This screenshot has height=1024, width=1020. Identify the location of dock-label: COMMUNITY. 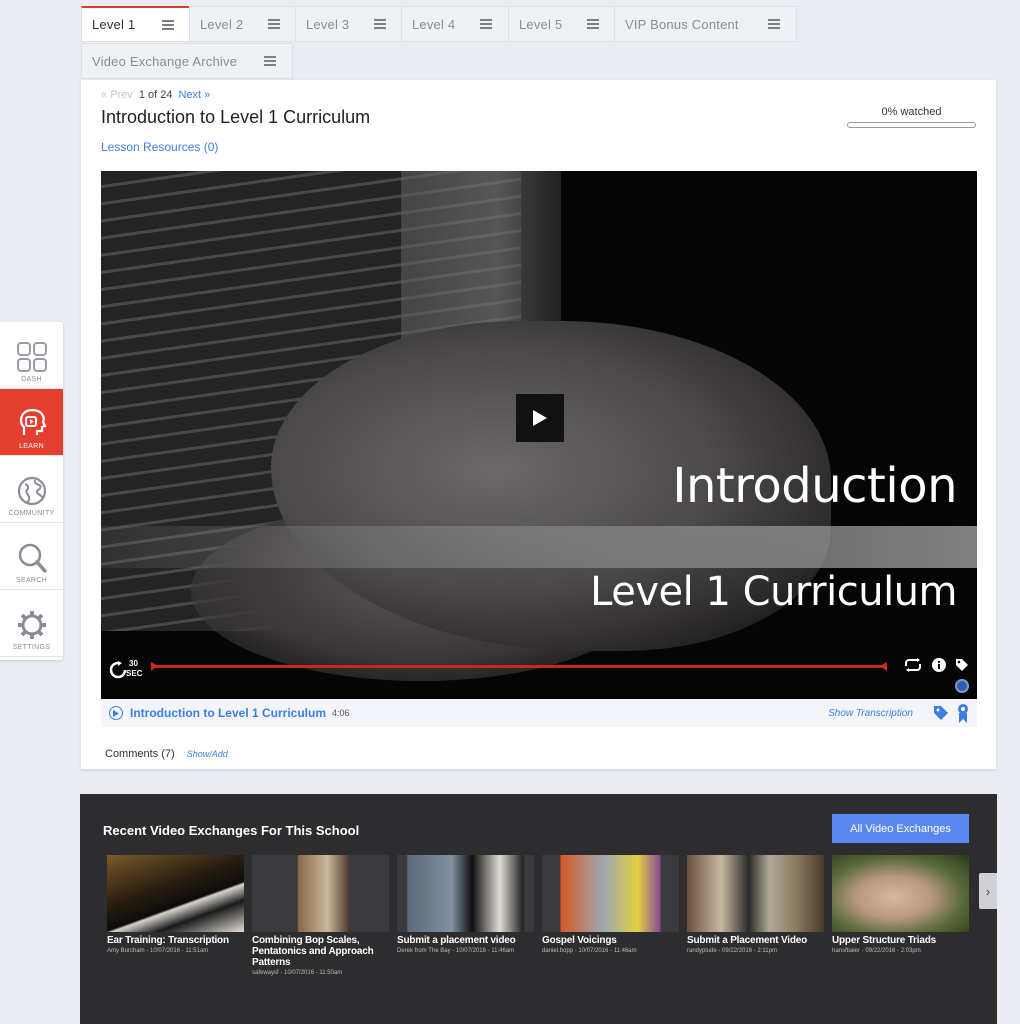
(31, 513).